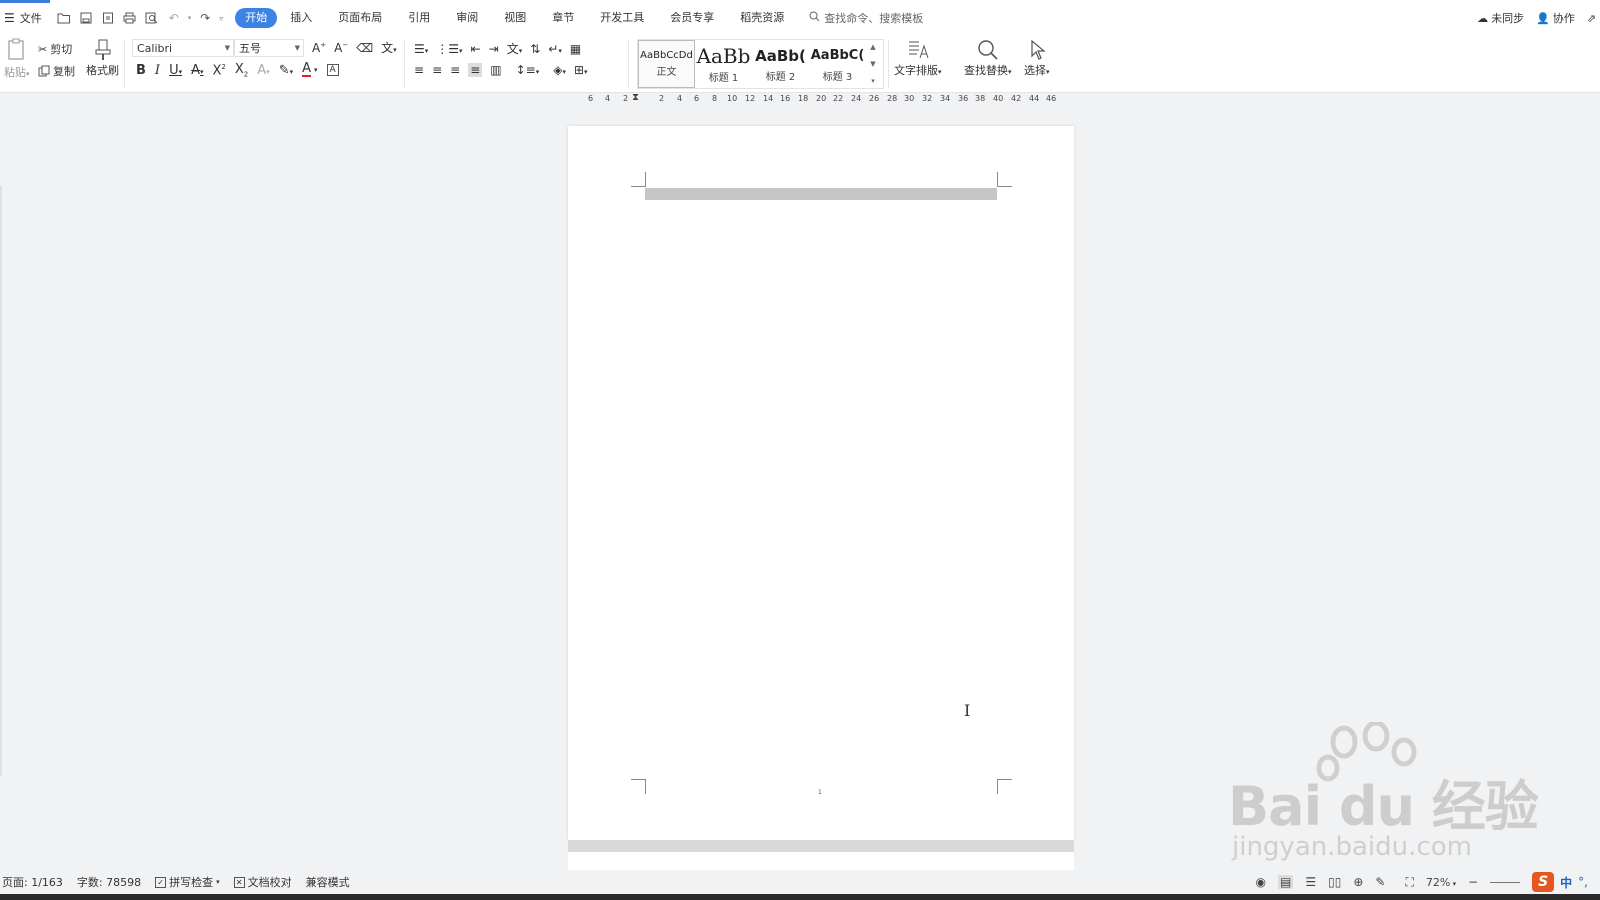 Image resolution: width=1600 pixels, height=900 pixels. Describe the element at coordinates (563, 18) in the screenshot. I see `tab-section: 章节` at that location.